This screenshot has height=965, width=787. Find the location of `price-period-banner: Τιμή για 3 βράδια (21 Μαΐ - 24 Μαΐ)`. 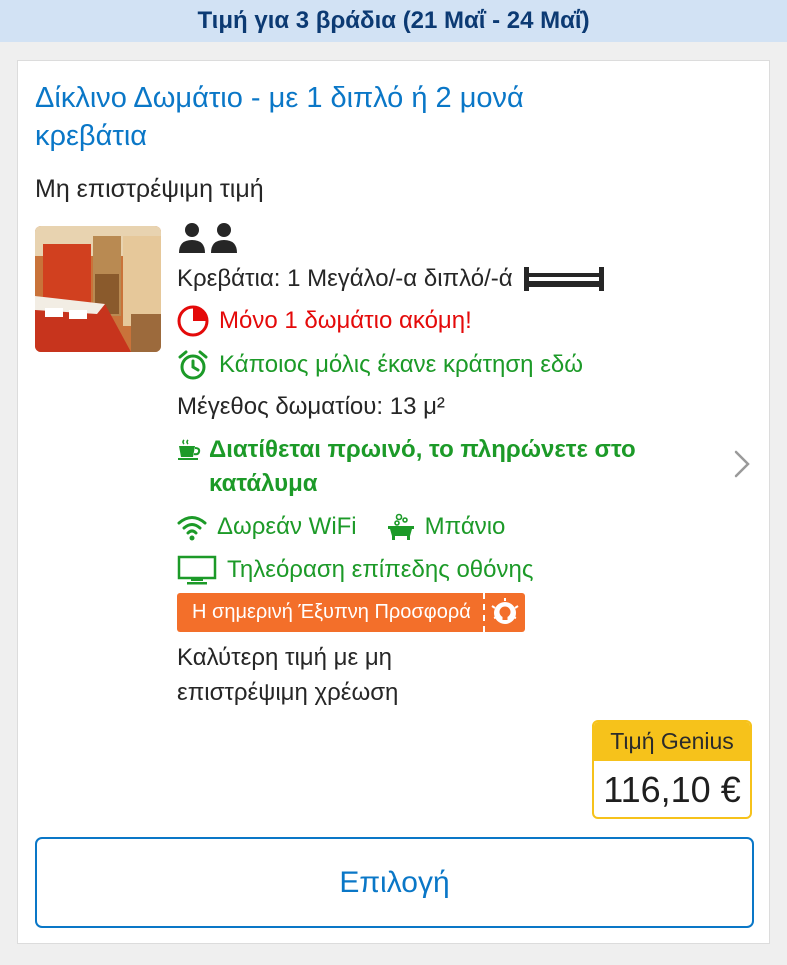

price-period-banner: Τιμή για 3 βράδια (21 Μαΐ - 24 Μαΐ) is located at coordinates (393, 21).